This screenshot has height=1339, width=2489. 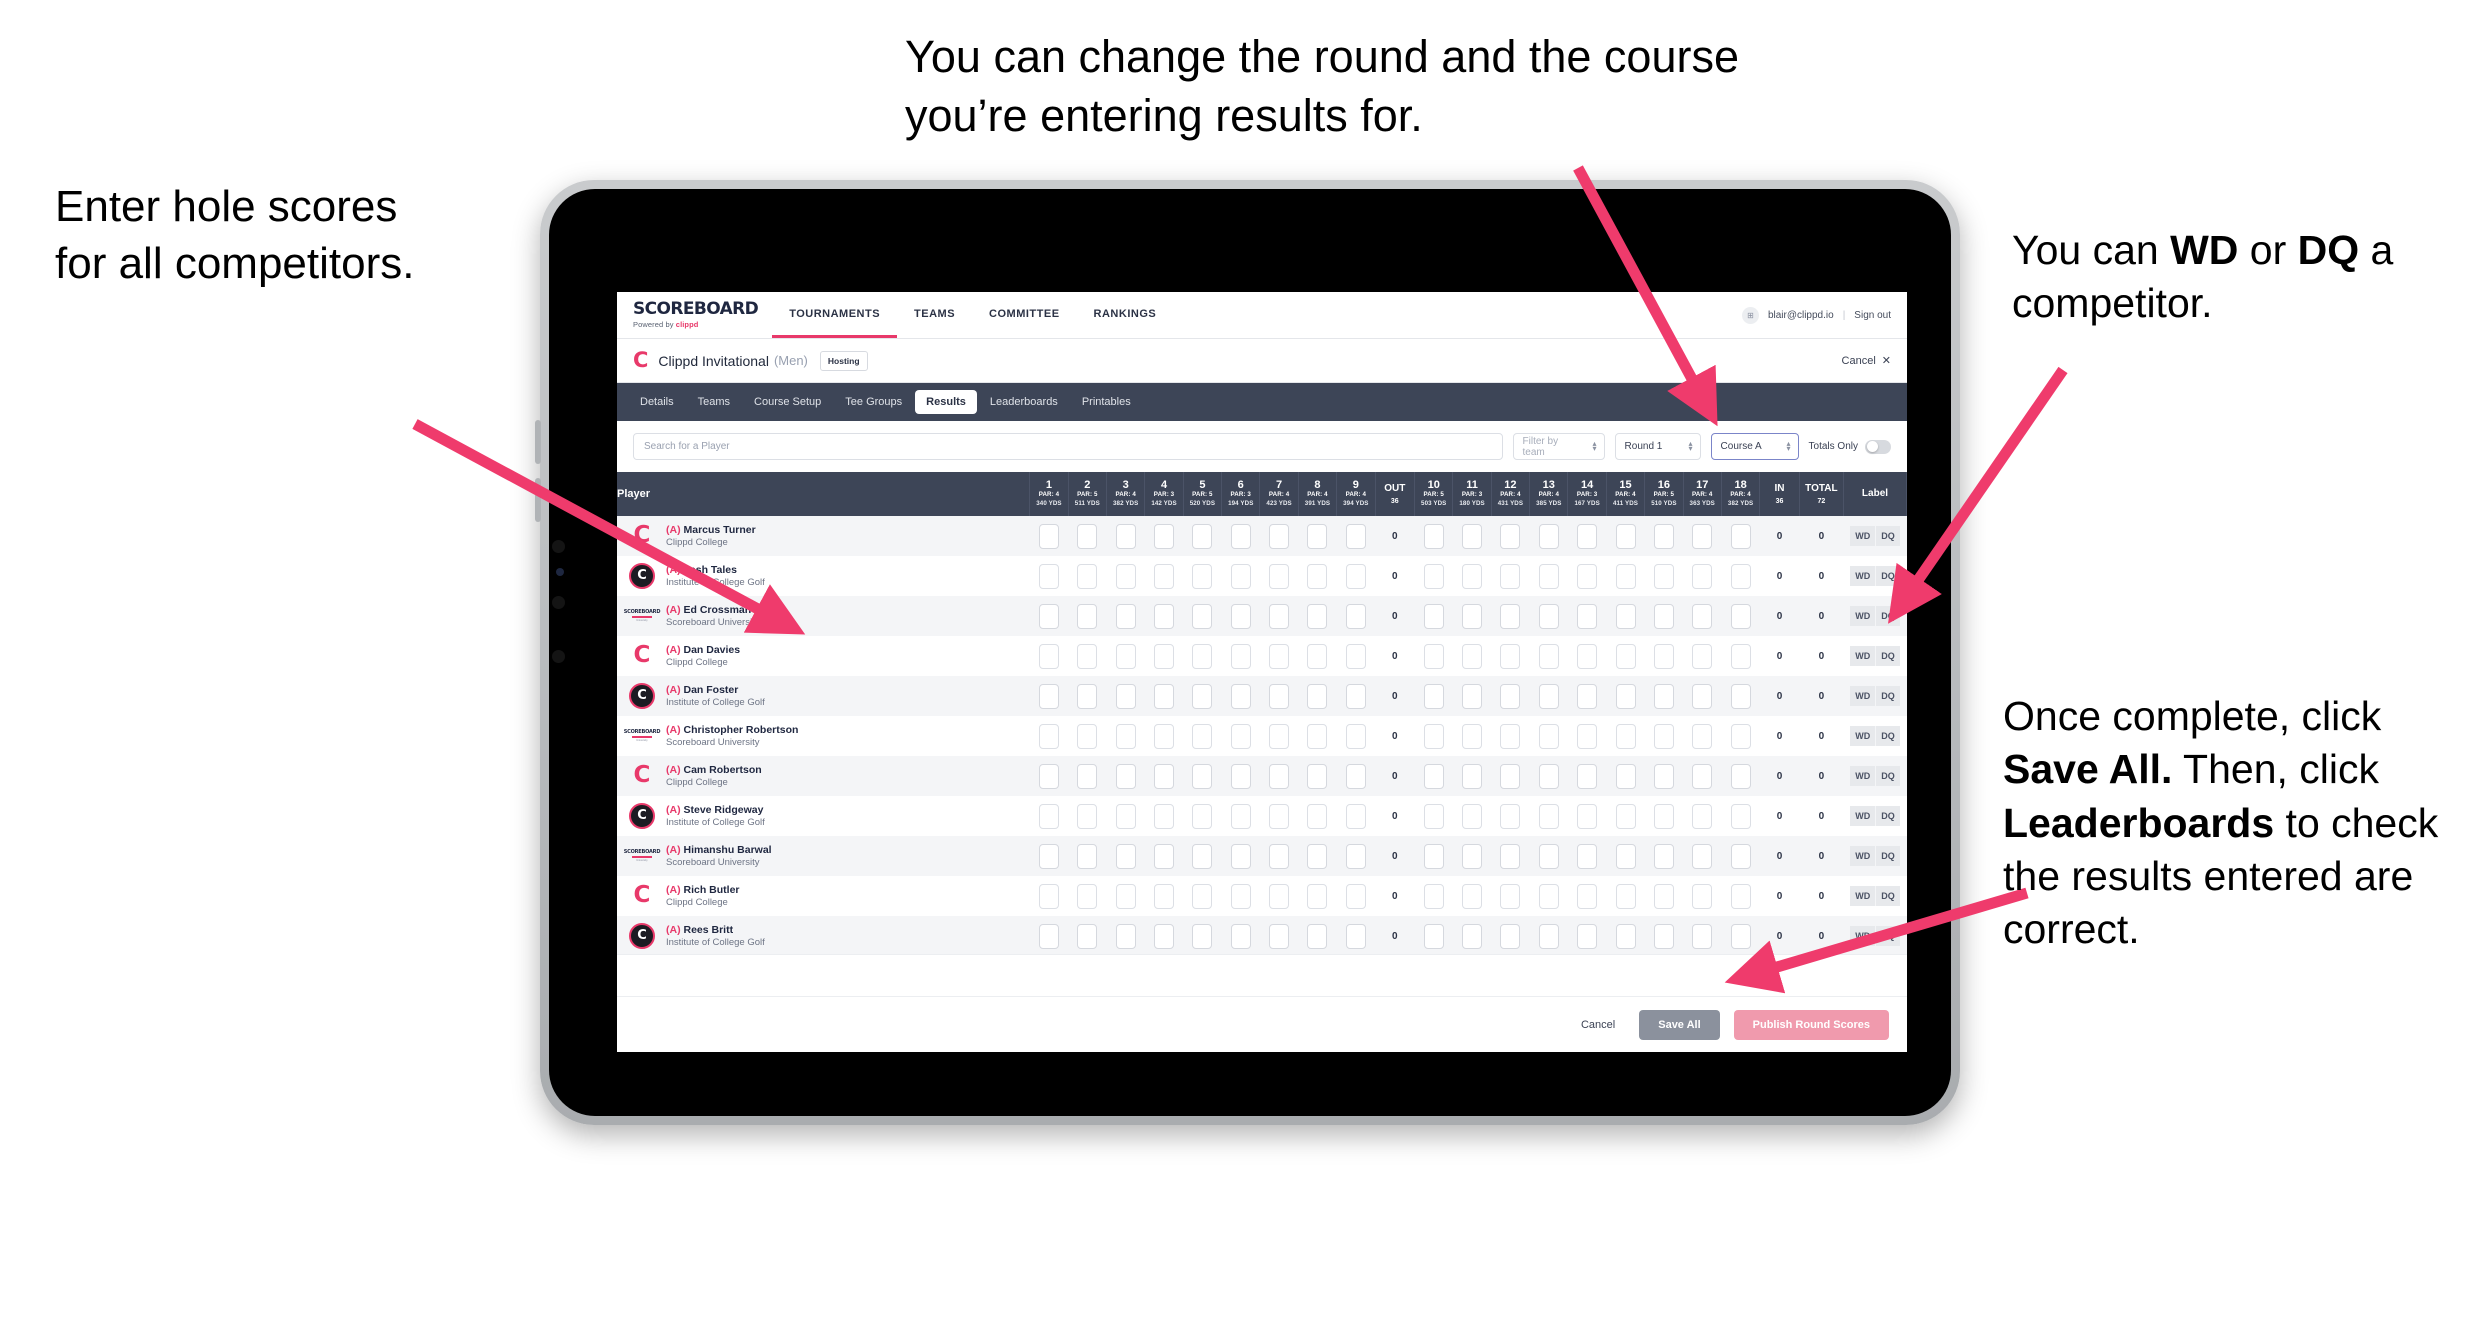 What do you see at coordinates (538, 442) in the screenshot?
I see `volume-up-button` at bounding box center [538, 442].